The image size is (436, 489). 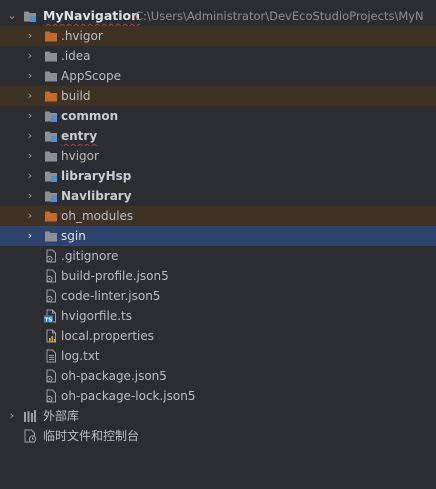 I want to click on folder-label: oh_modules, so click(x=97, y=216).